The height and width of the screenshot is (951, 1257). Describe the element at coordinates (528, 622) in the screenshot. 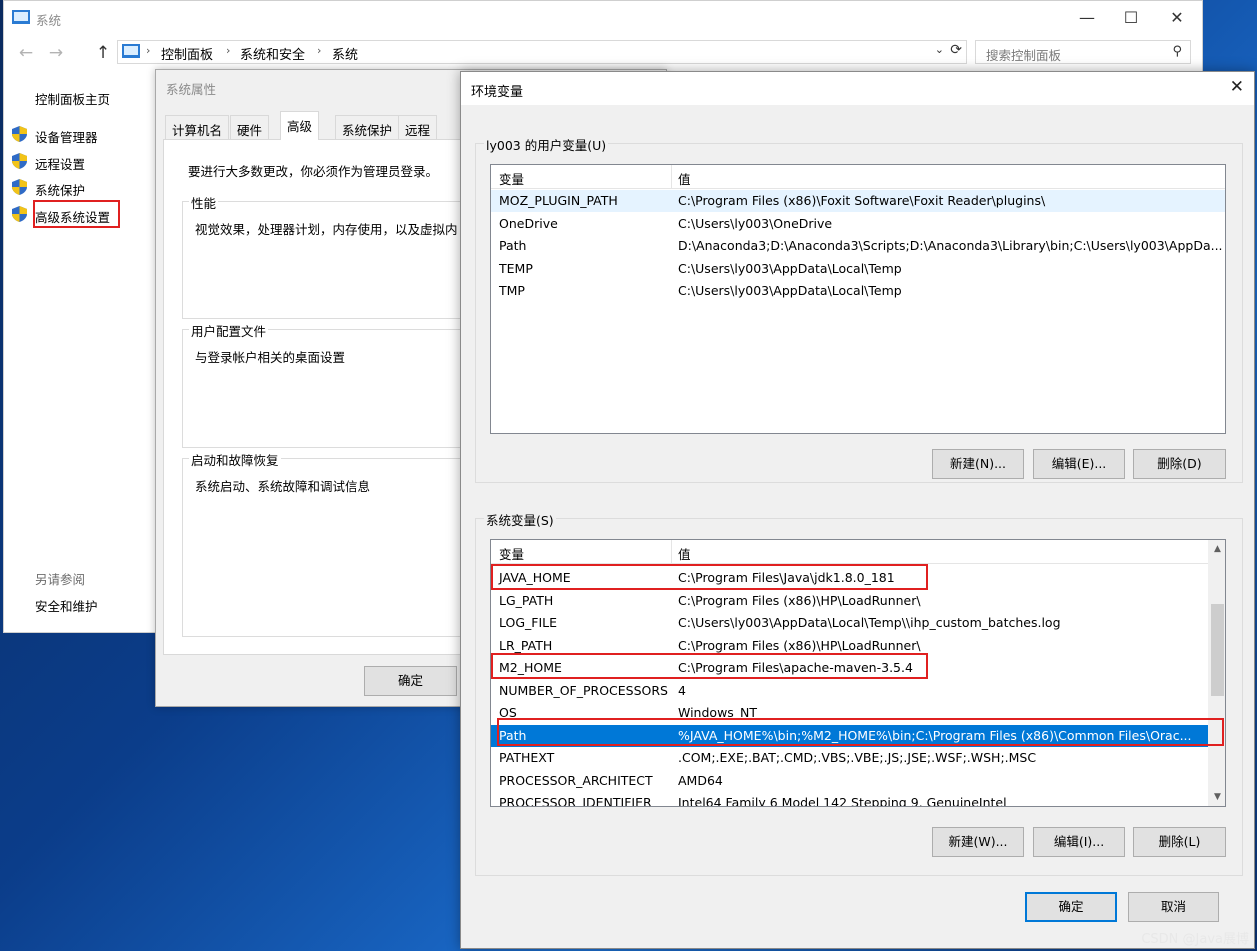

I see `var-name: LOG_FILE` at that location.